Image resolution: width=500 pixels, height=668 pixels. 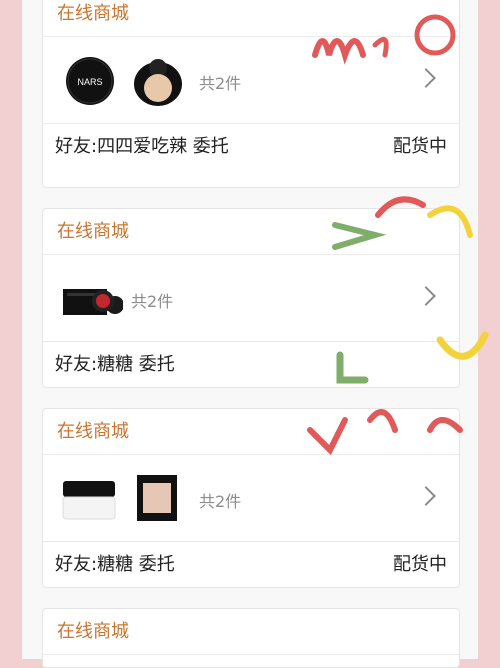 I want to click on order-card: 在线商城, so click(x=251, y=638).